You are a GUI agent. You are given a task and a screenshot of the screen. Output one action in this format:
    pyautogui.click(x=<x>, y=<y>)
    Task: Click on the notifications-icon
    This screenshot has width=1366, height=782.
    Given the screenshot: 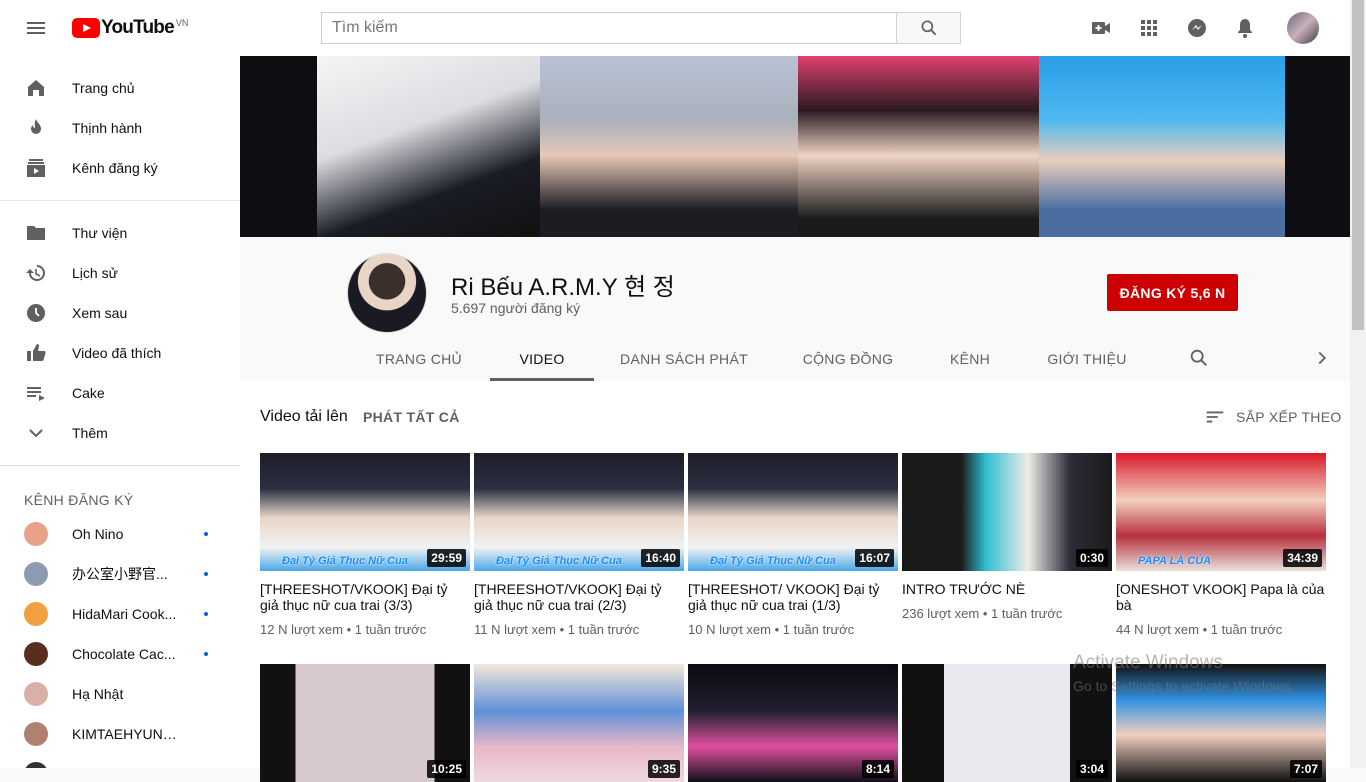 What is the action you would take?
    pyautogui.click(x=1245, y=28)
    